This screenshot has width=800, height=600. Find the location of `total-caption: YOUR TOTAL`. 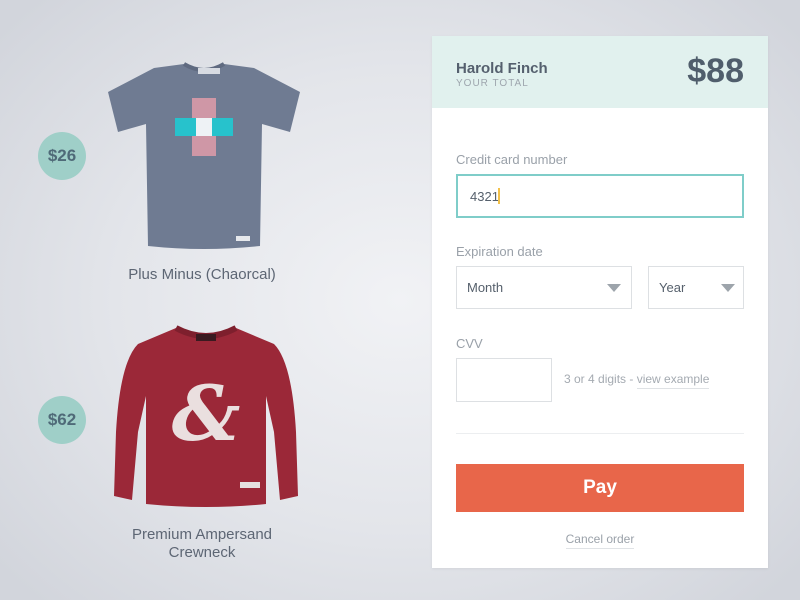

total-caption: YOUR TOTAL is located at coordinates (492, 83).